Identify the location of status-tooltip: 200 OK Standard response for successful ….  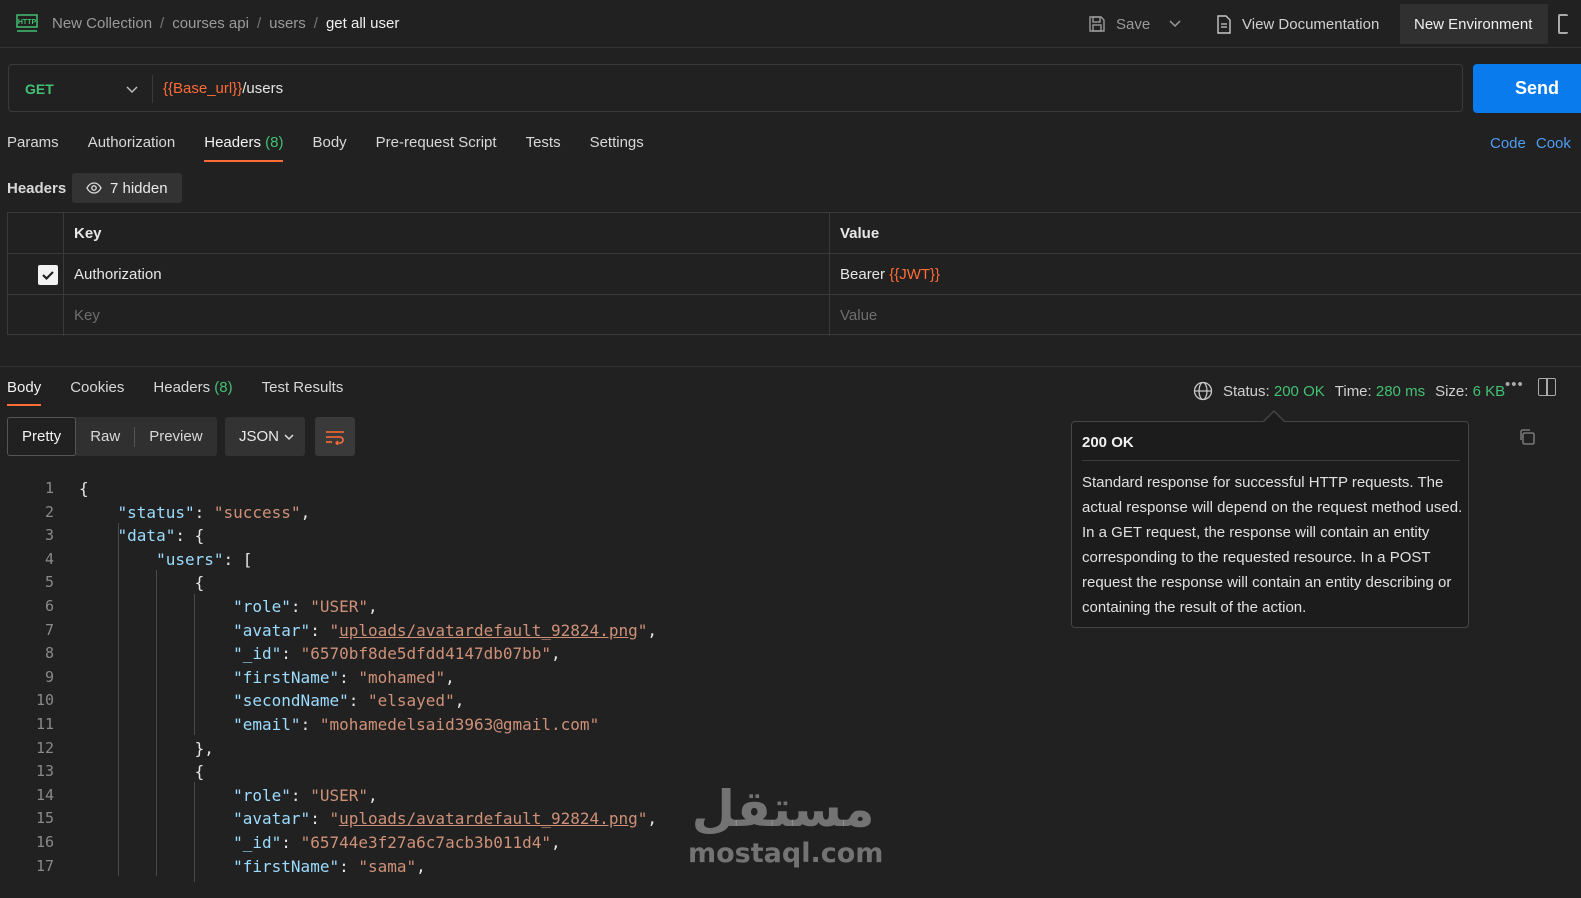
(1270, 524).